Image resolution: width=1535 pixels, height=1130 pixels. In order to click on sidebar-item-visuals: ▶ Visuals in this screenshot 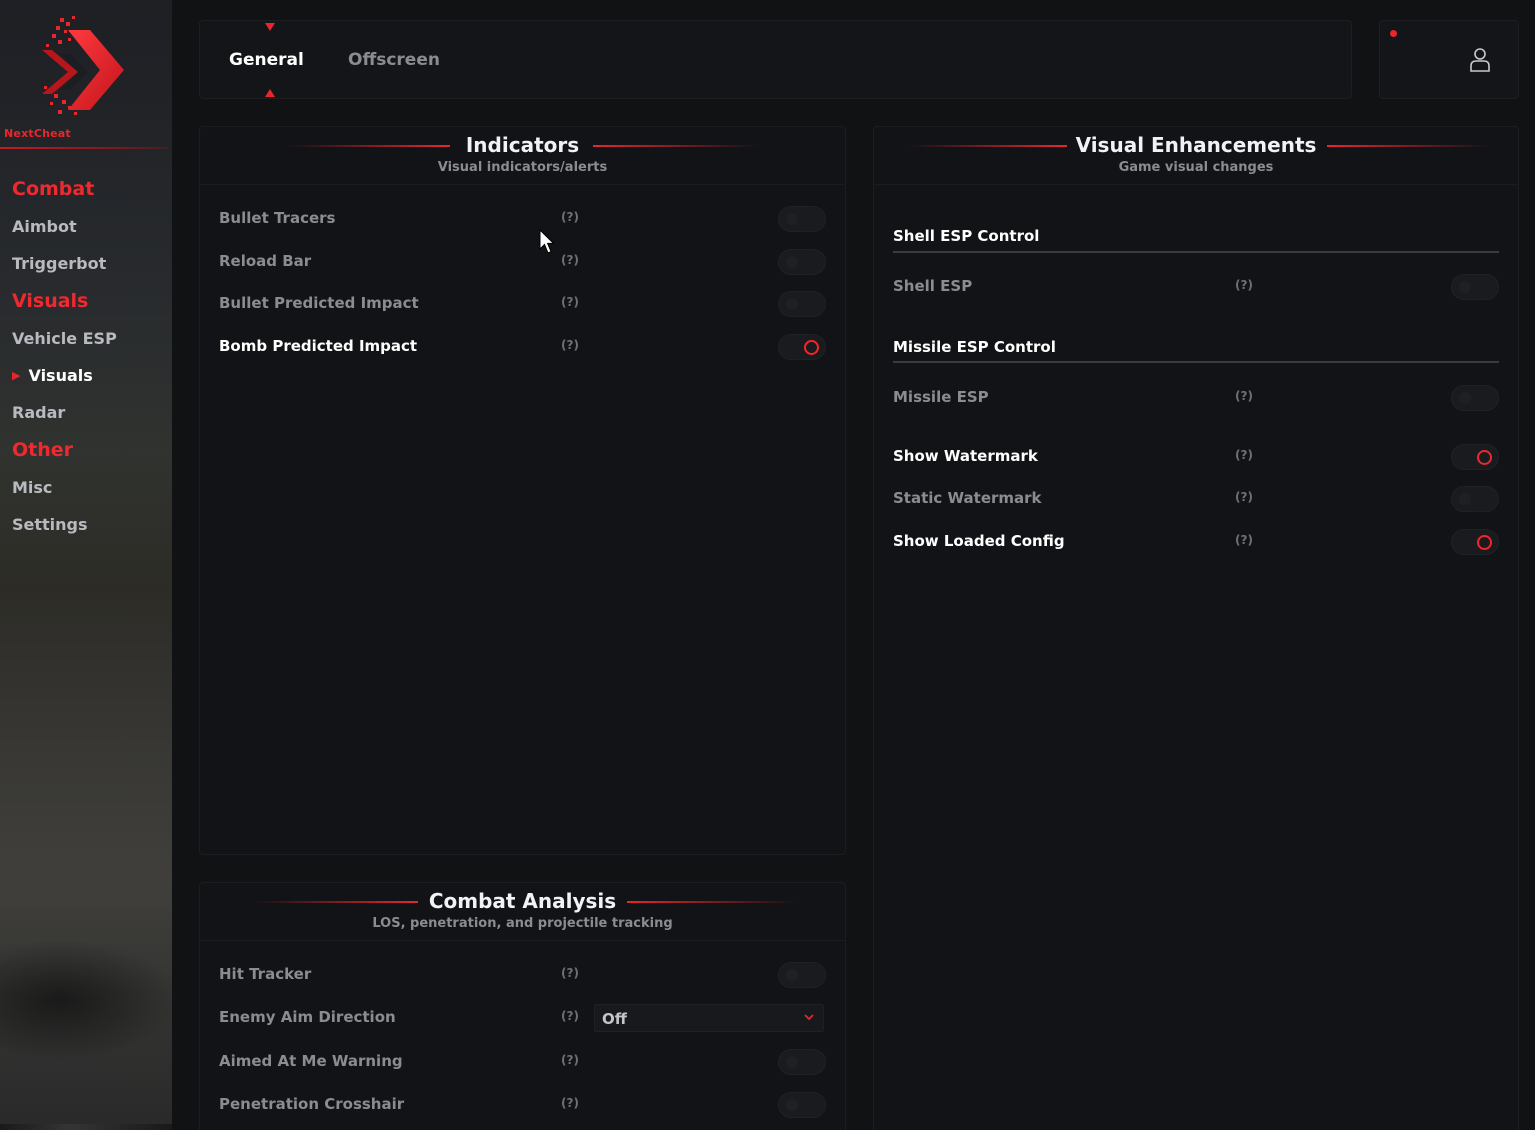, I will do `click(86, 375)`.